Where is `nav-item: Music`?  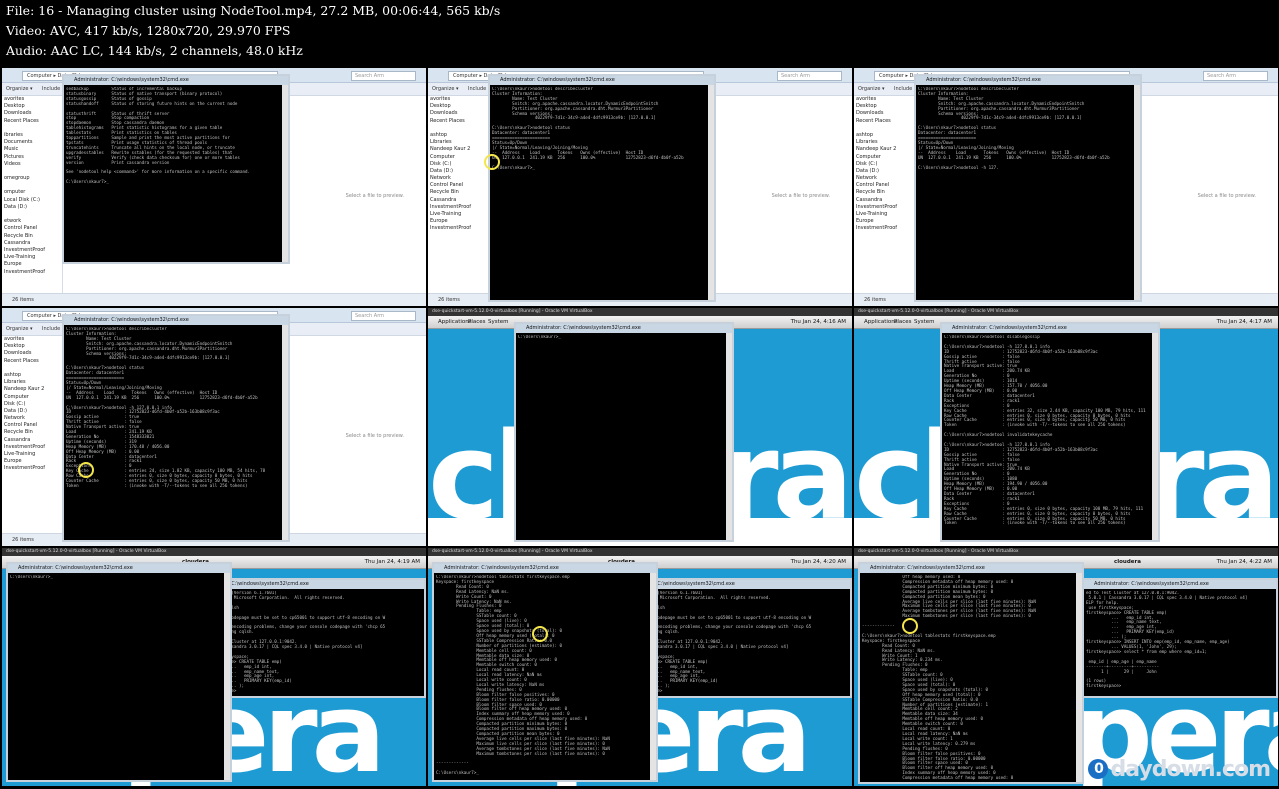 nav-item: Music is located at coordinates (32, 149).